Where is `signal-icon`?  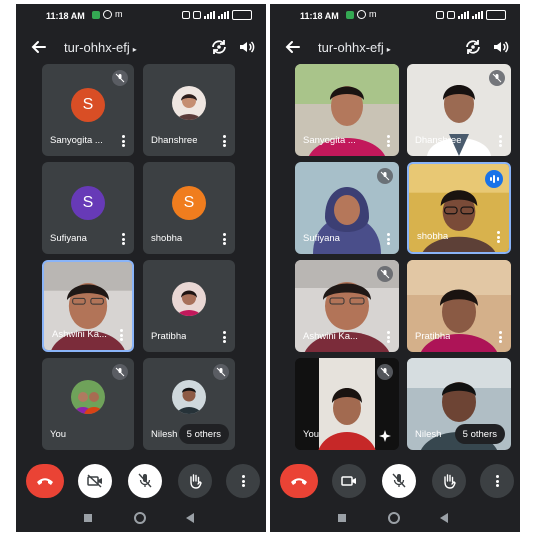 signal-icon is located at coordinates (209, 15).